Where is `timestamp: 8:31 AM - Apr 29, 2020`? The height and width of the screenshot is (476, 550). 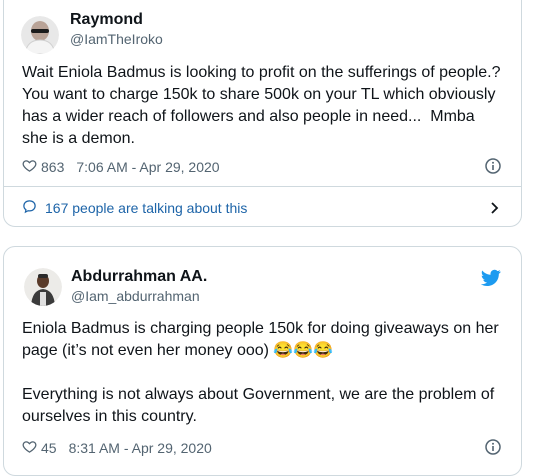
timestamp: 8:31 AM - Apr 29, 2020 is located at coordinates (140, 448).